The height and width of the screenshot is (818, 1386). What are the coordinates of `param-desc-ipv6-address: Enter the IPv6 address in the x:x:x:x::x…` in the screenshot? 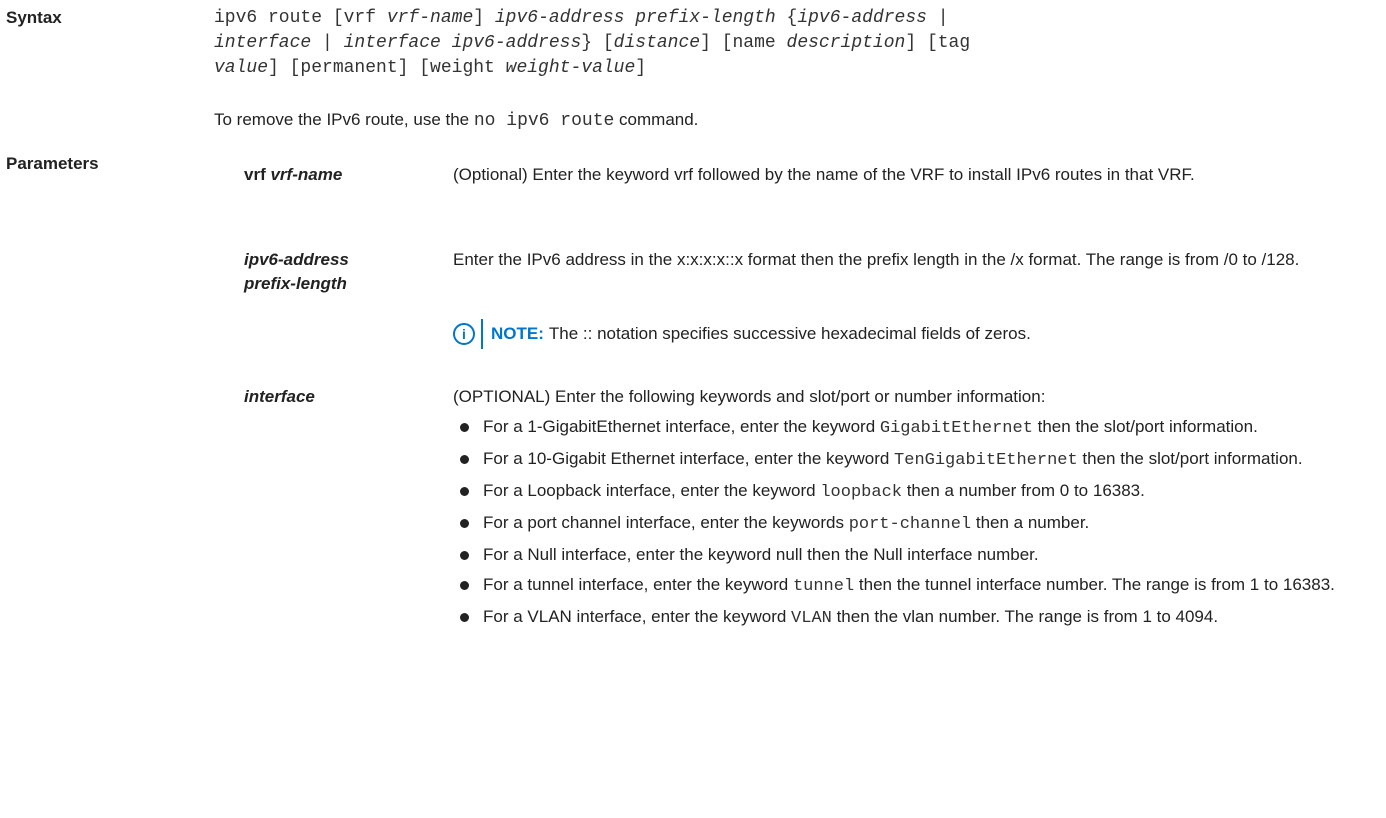 It's located at (876, 259).